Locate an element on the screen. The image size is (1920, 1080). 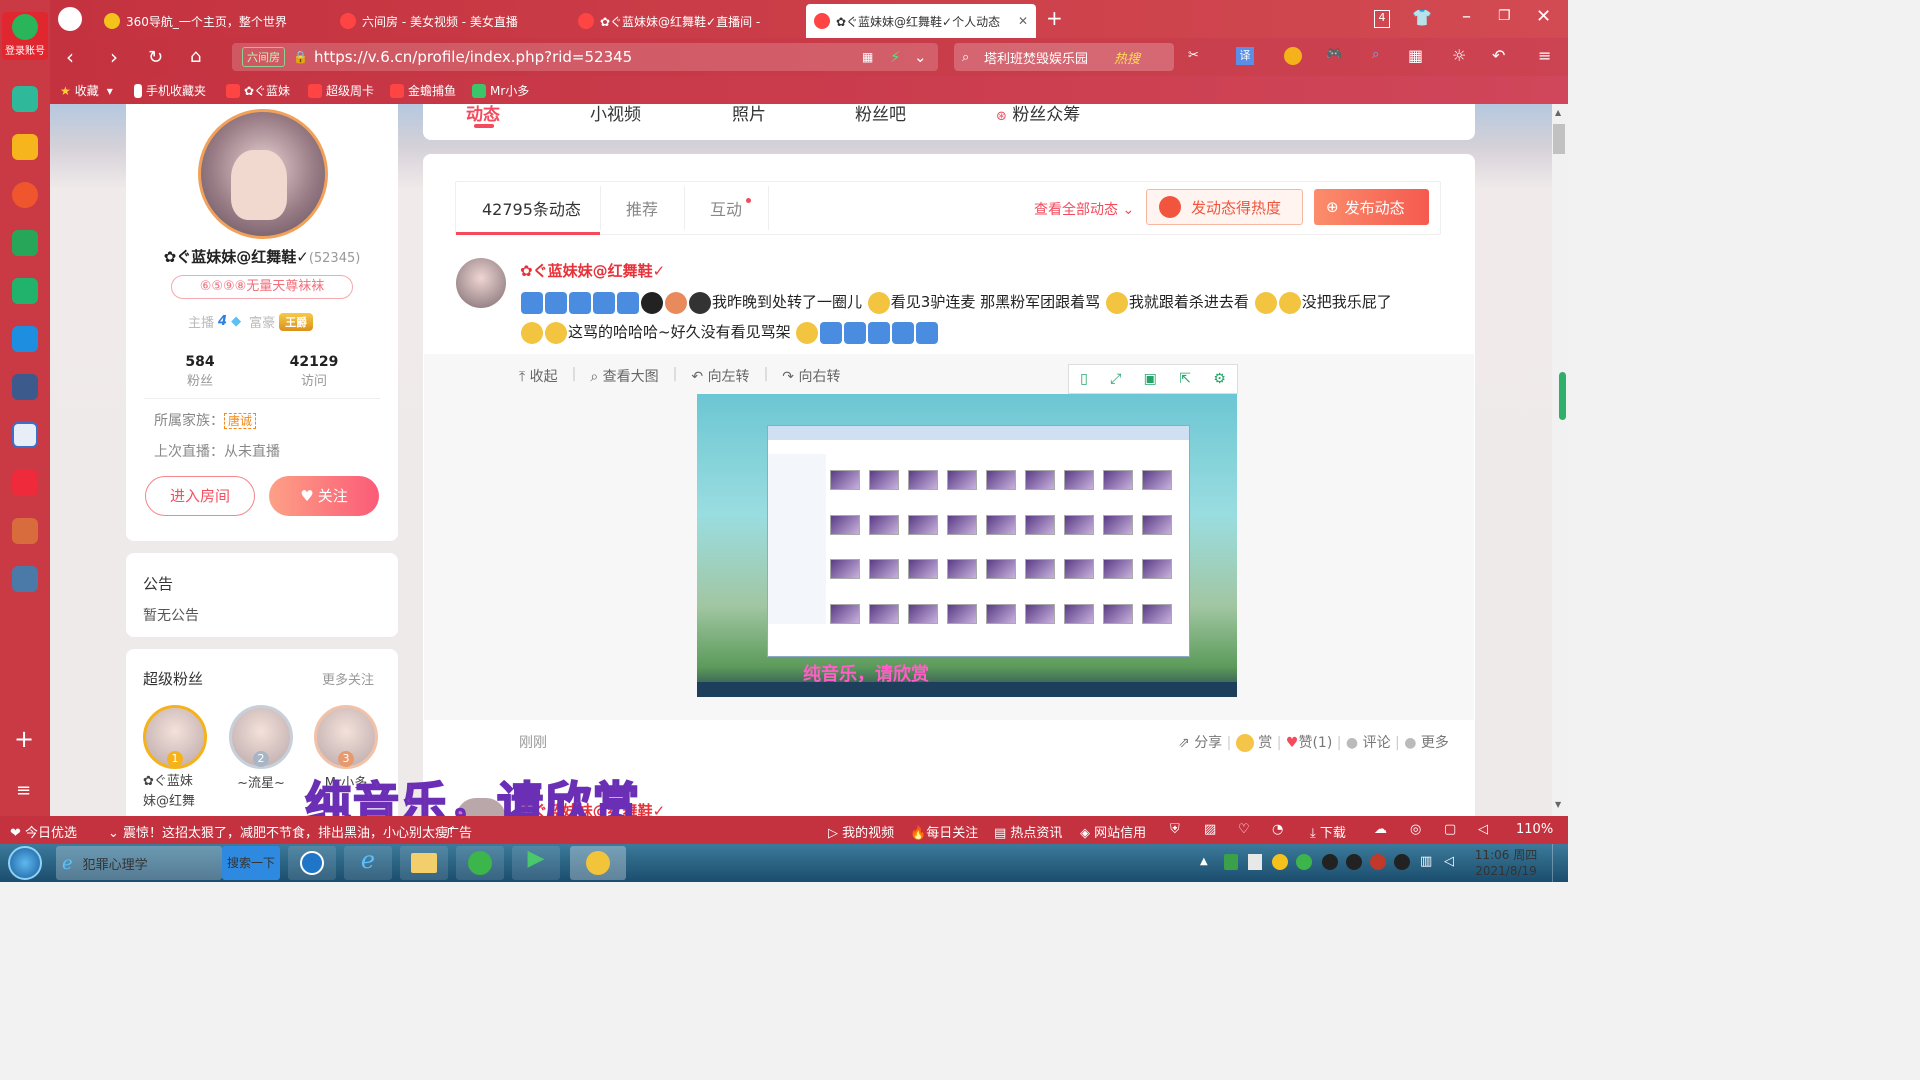
sidebar-mail-icon is located at coordinates (25, 243).